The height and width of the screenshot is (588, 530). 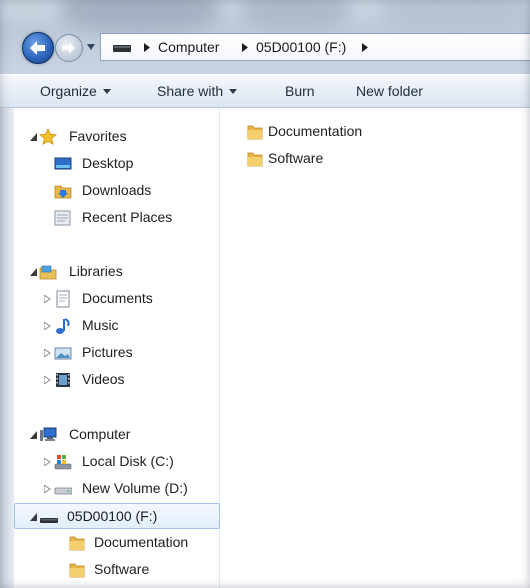 What do you see at coordinates (112, 516) in the screenshot?
I see `tree-label: 05D00100 (F:)` at bounding box center [112, 516].